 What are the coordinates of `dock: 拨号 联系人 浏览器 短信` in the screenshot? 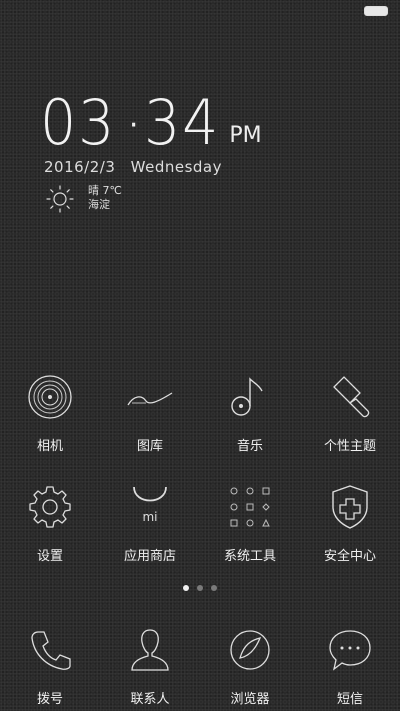 It's located at (200, 666).